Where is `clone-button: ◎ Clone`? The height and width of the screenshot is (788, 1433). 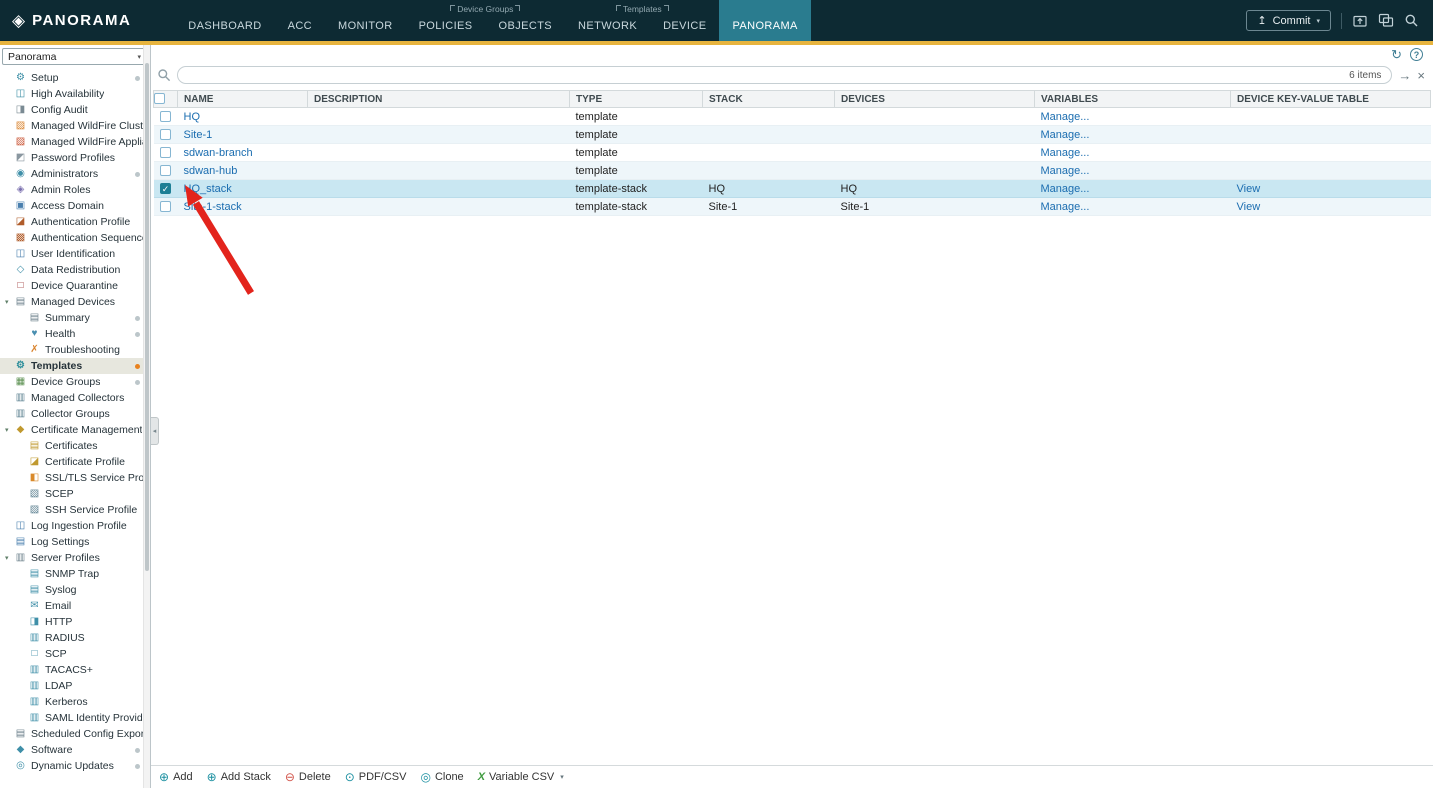
clone-button: ◎ Clone is located at coordinates (441, 777).